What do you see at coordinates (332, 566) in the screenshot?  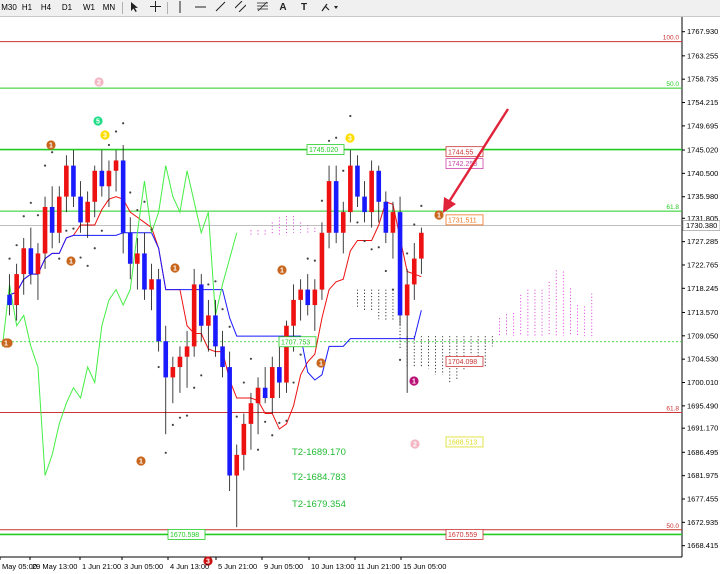 I see `x-tick-label: 10 Jun 13:00` at bounding box center [332, 566].